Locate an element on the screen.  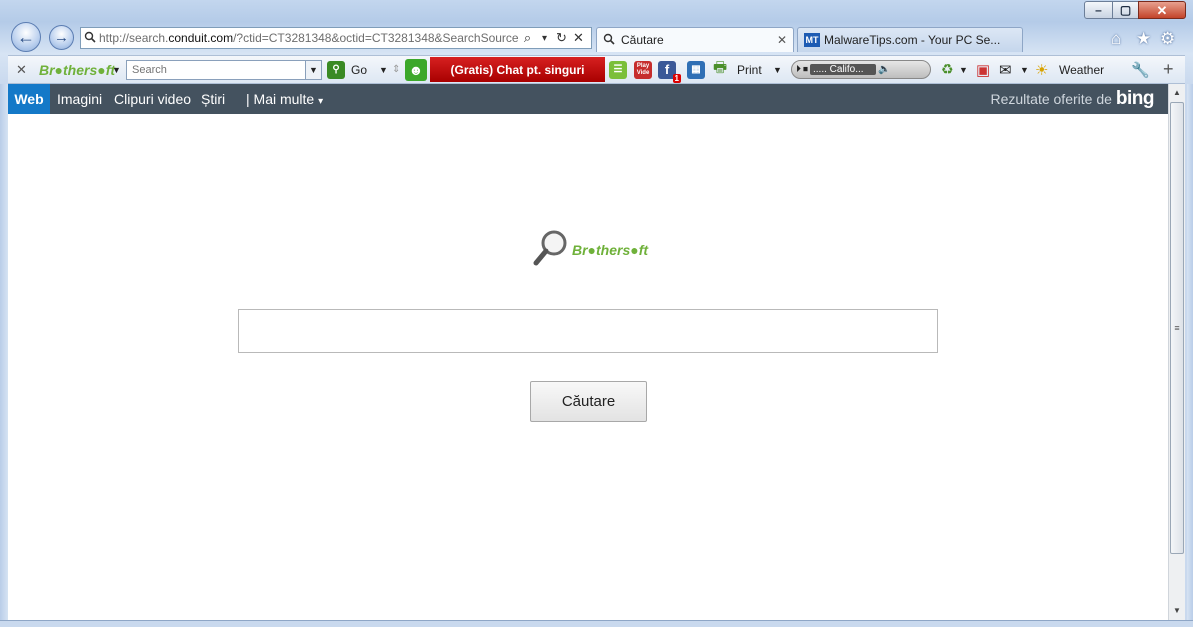
nav-imagini: Imagini is located at coordinates (79, 99).